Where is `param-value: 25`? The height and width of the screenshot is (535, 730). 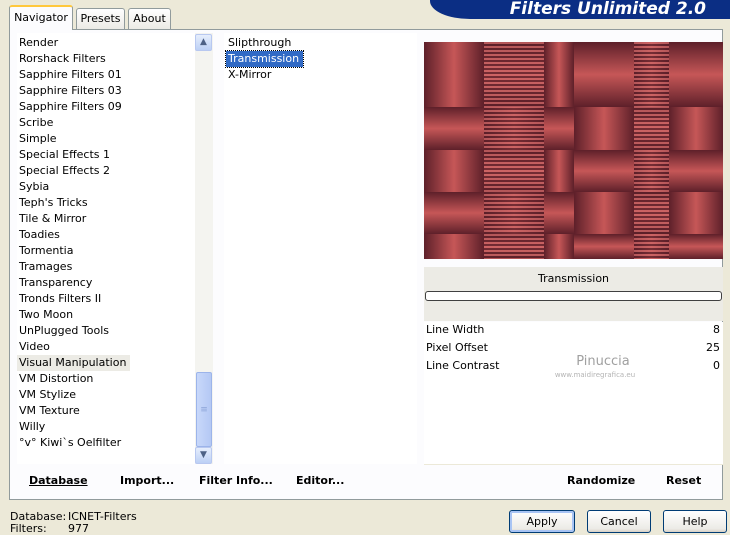
param-value: 25 is located at coordinates (713, 347).